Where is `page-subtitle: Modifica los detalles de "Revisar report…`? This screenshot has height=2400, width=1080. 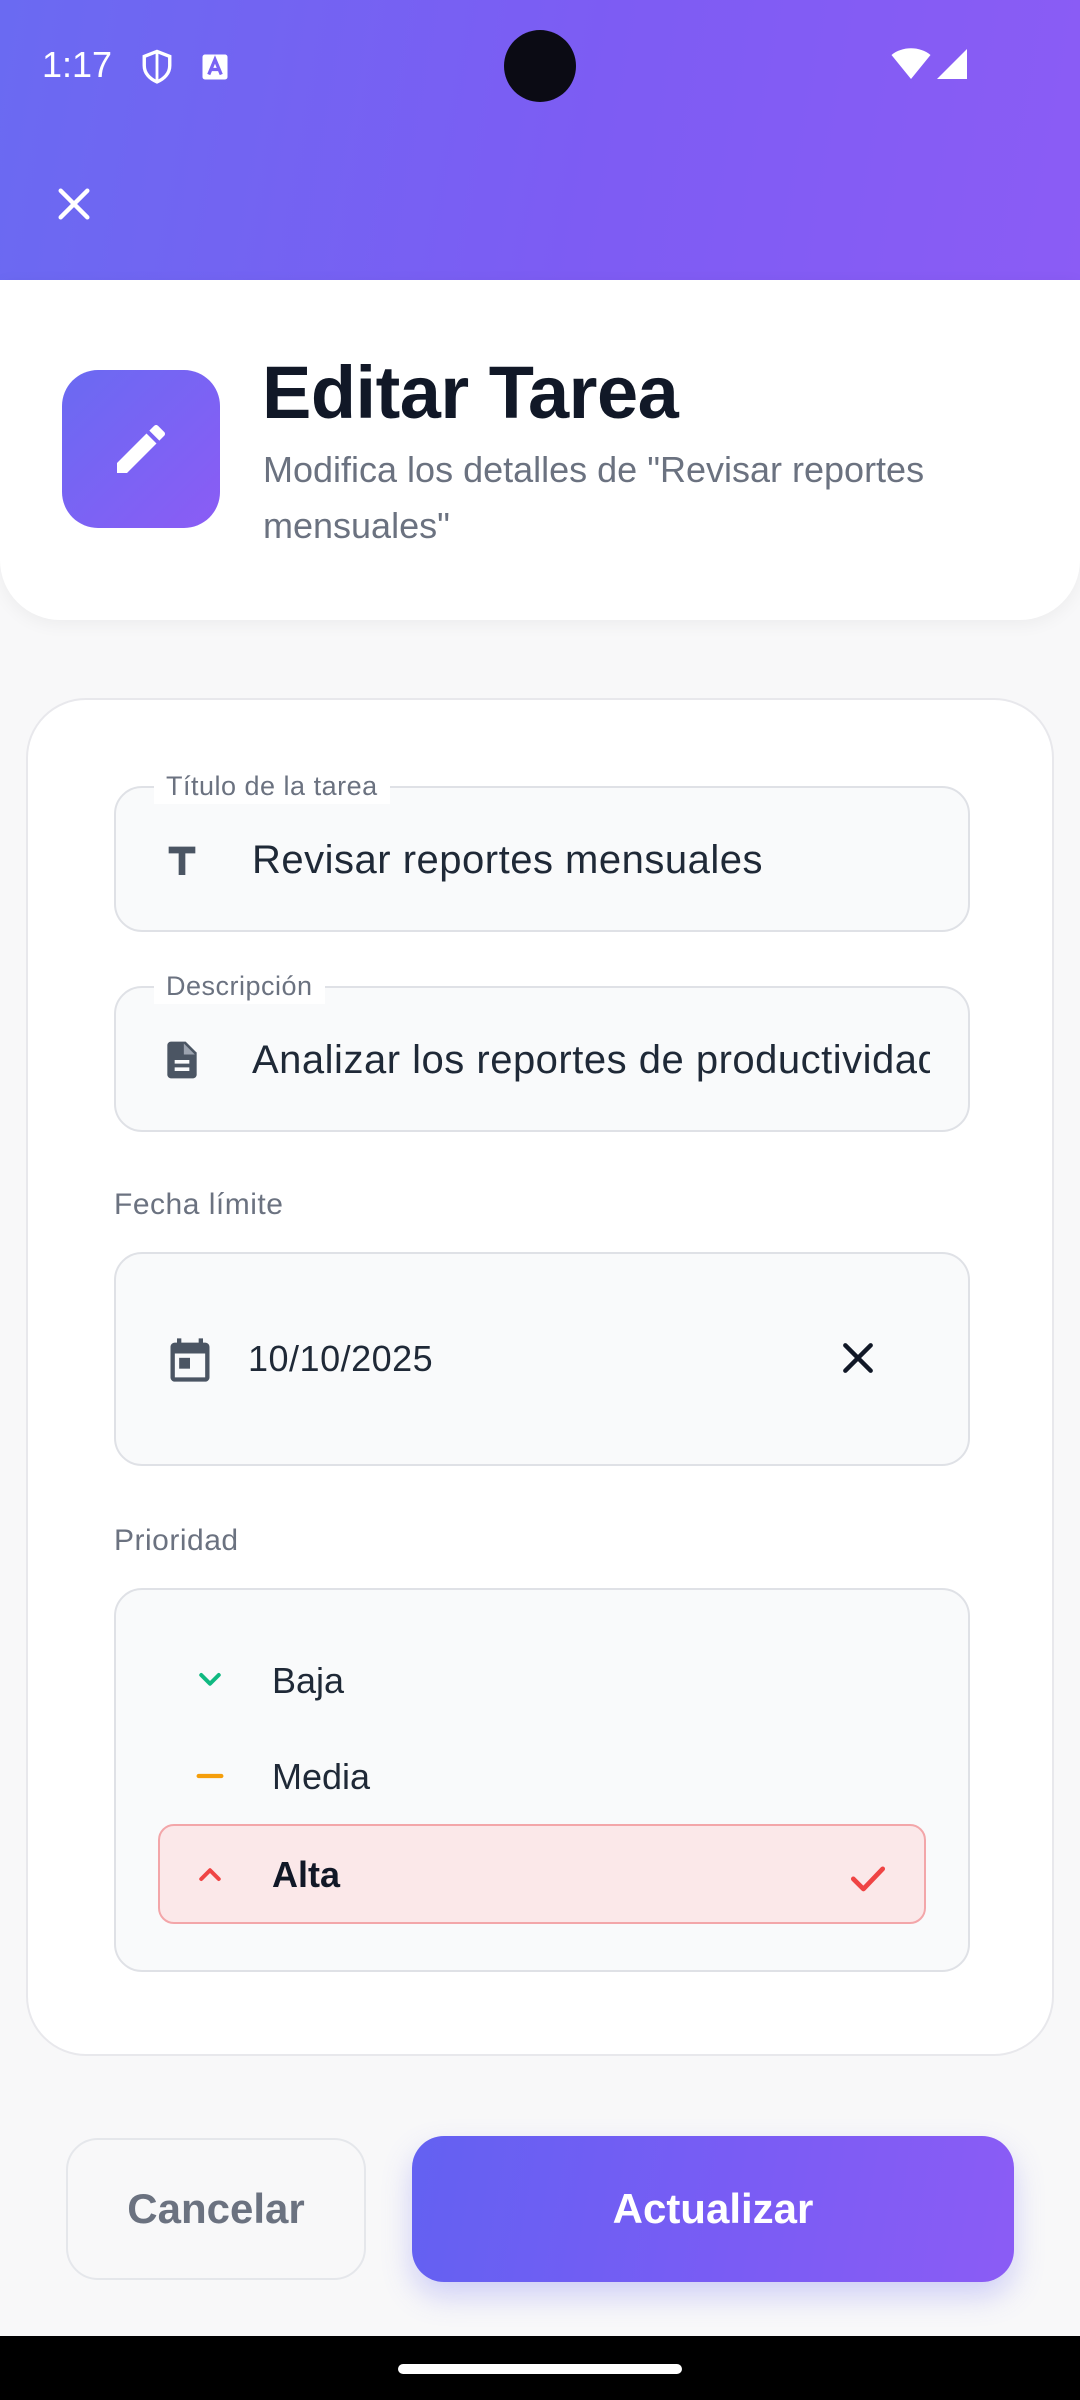 page-subtitle: Modifica los detalles de "Revisar report… is located at coordinates (594, 497).